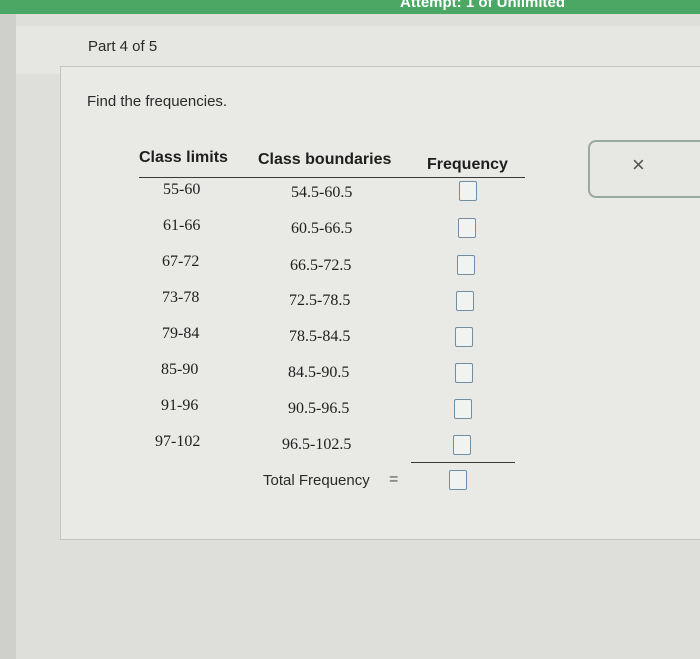 The height and width of the screenshot is (659, 700). I want to click on class-limits-cell: 73-78, so click(181, 297).